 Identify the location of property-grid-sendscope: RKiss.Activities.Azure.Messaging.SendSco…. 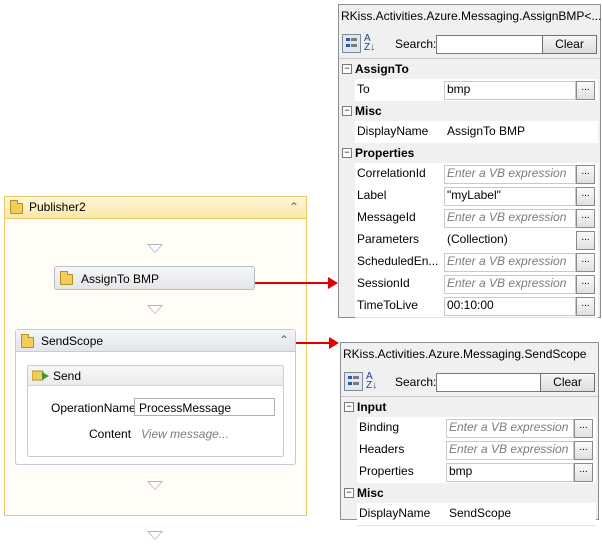
(469, 434).